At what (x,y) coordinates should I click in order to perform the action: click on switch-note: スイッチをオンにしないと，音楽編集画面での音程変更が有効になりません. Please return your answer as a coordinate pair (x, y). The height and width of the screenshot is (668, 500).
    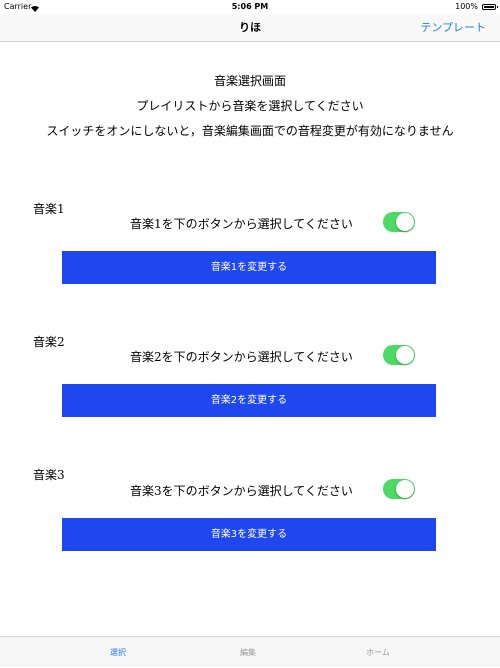
    Looking at the image, I should click on (250, 131).